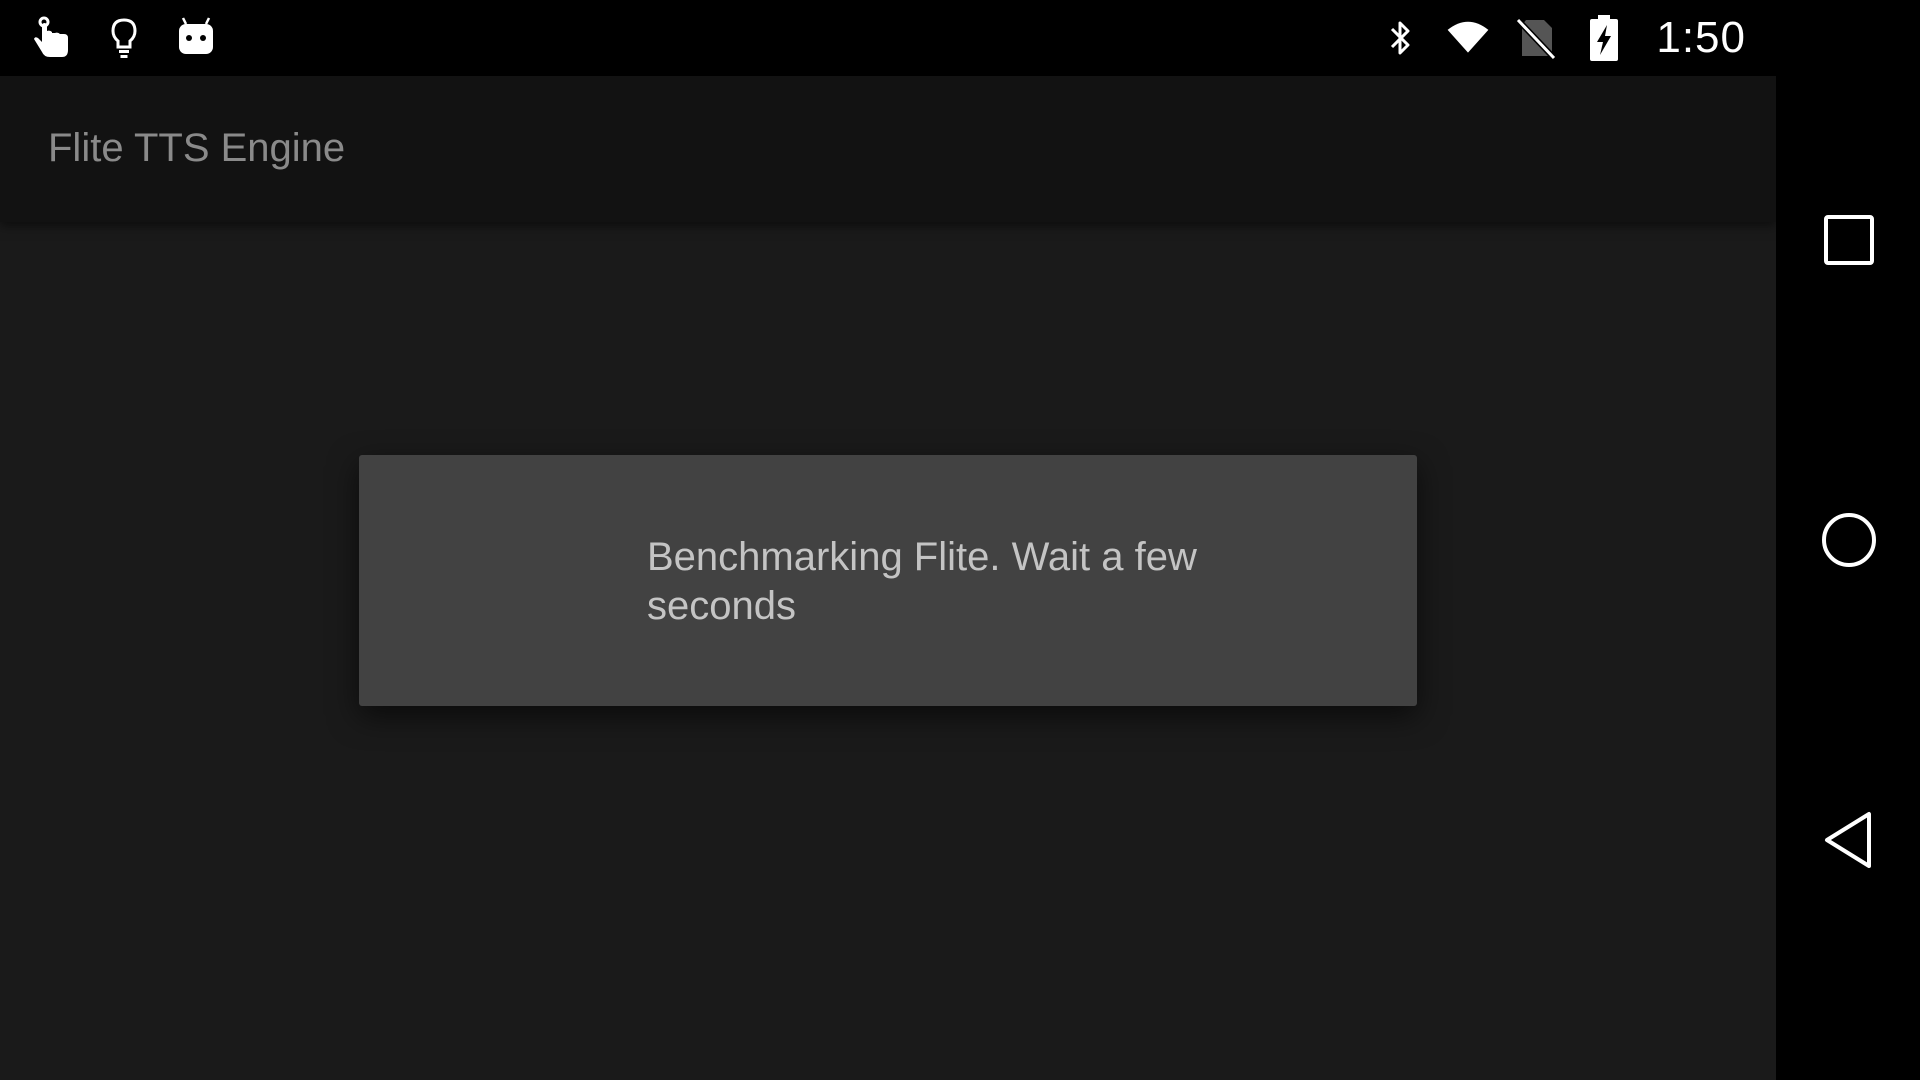  Describe the element at coordinates (1562, 38) in the screenshot. I see `system-status-icons: 1:50` at that location.